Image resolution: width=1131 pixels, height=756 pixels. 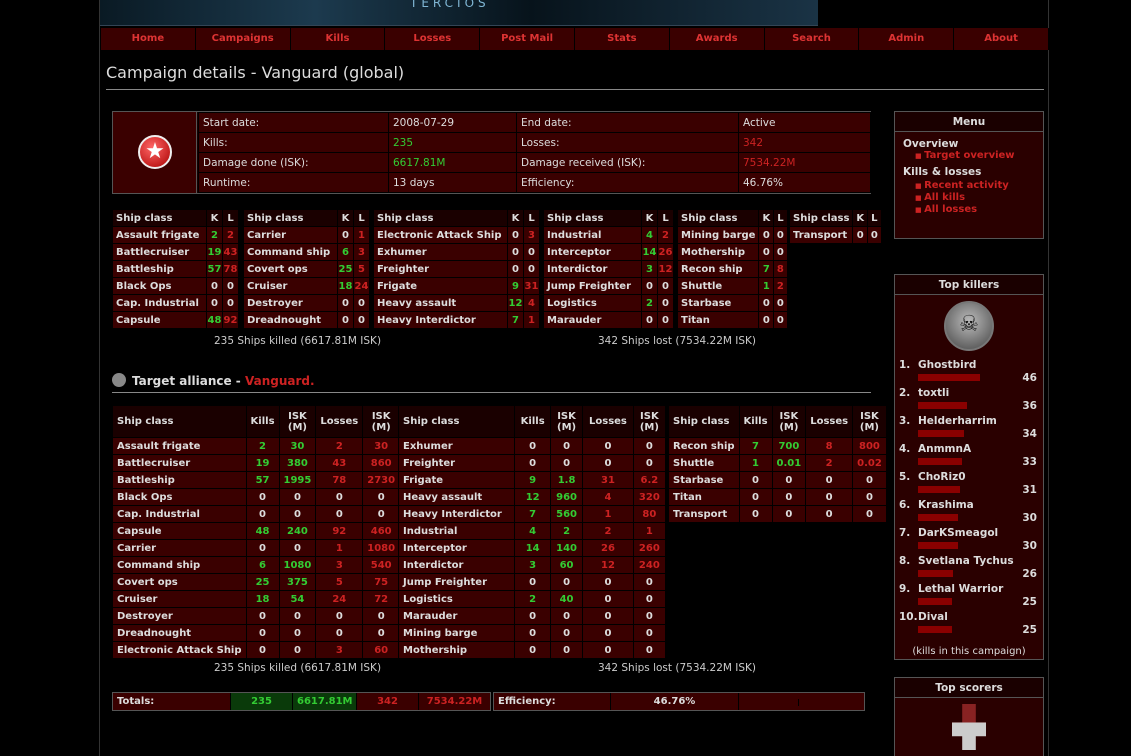 What do you see at coordinates (966, 561) in the screenshot?
I see `killer-name: Svetlana Tychus` at bounding box center [966, 561].